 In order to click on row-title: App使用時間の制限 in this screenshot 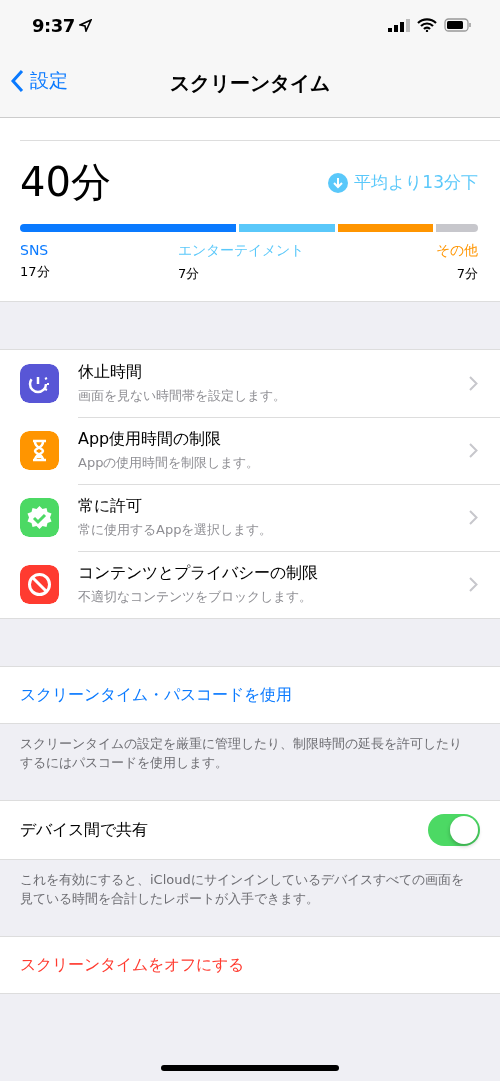, I will do `click(150, 439)`.